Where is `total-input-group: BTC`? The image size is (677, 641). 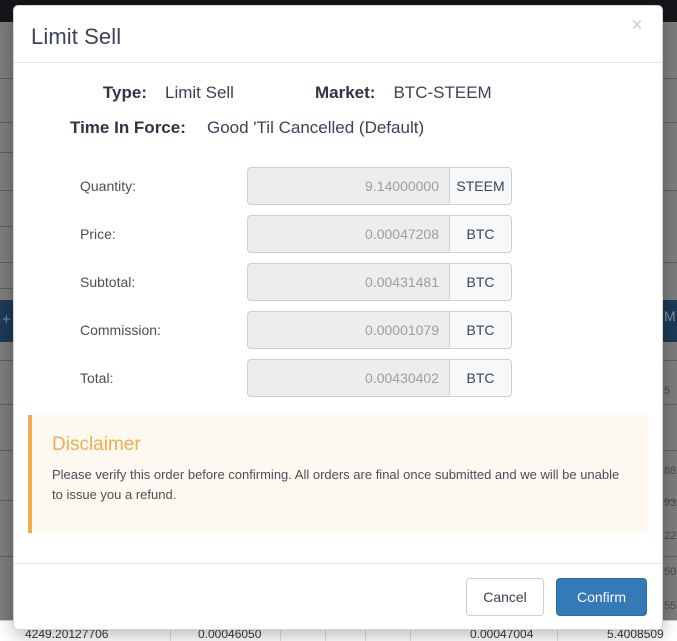 total-input-group: BTC is located at coordinates (379, 378).